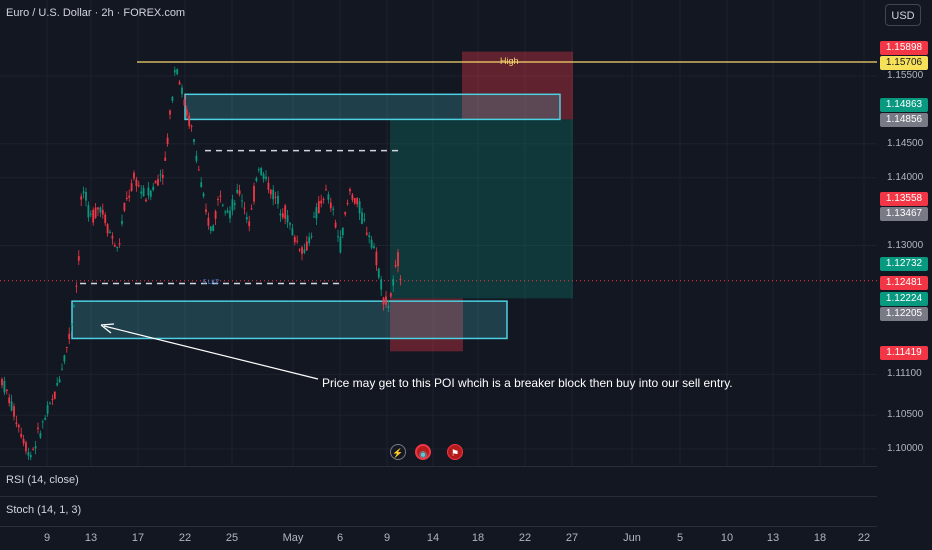 This screenshot has height=550, width=932. What do you see at coordinates (433, 538) in the screenshot?
I see `x-tick-label: 14` at bounding box center [433, 538].